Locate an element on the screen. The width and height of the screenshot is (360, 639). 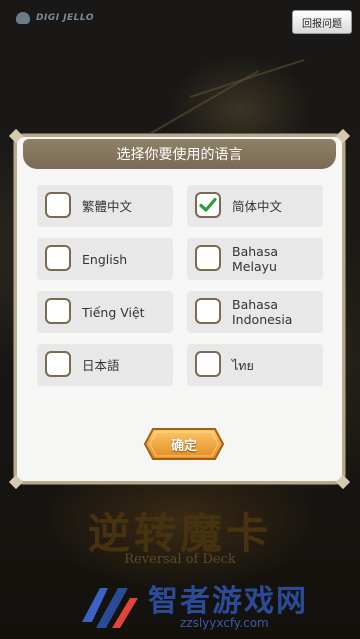
language-label: ไทย is located at coordinates (243, 365).